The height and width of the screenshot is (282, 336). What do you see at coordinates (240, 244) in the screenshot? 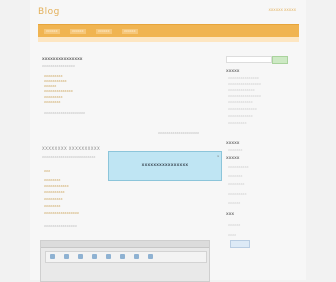
I see `sidebar-badge` at bounding box center [240, 244].